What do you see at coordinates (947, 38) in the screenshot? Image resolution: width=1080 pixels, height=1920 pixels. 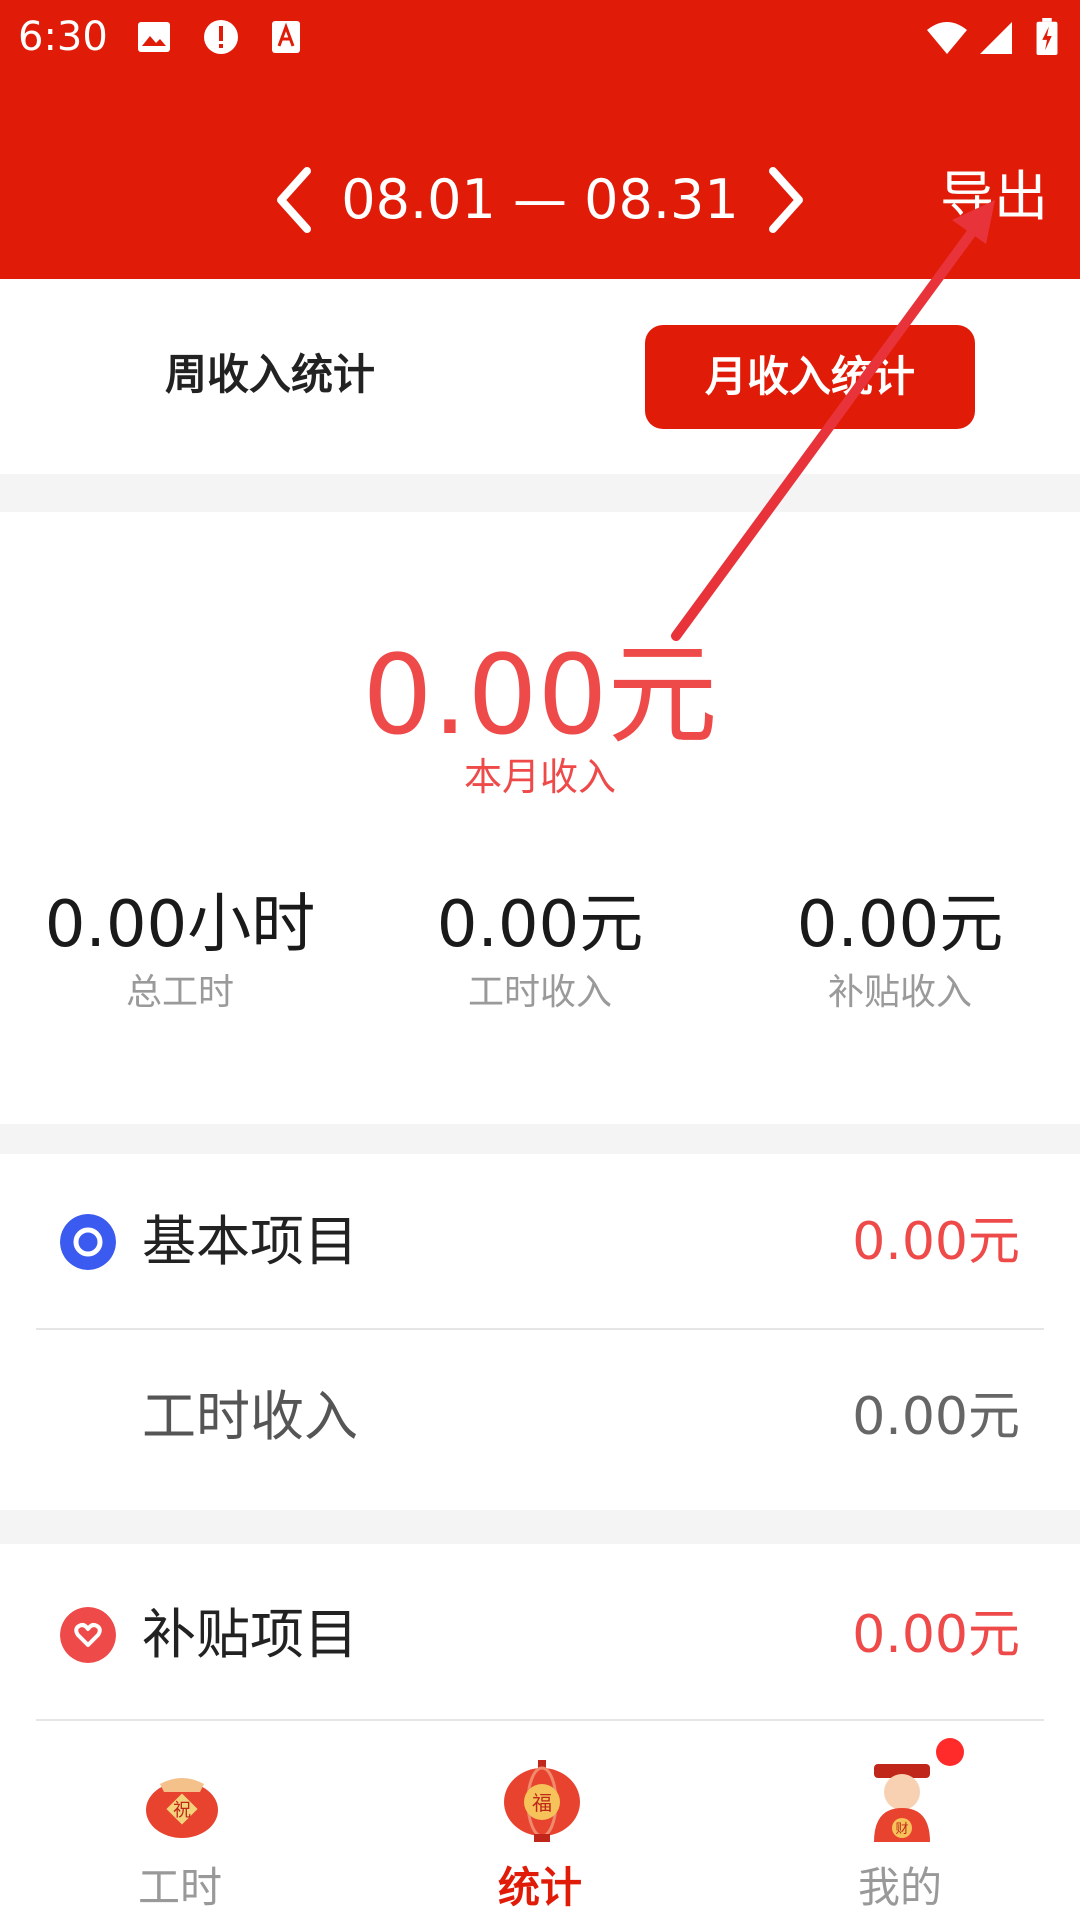 I see `wifi-icon` at bounding box center [947, 38].